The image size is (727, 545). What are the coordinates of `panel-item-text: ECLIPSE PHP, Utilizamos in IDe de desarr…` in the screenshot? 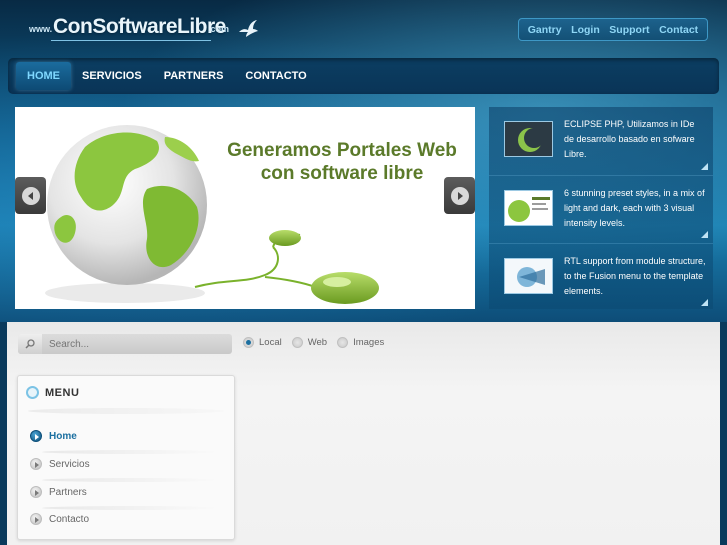 It's located at (629, 139).